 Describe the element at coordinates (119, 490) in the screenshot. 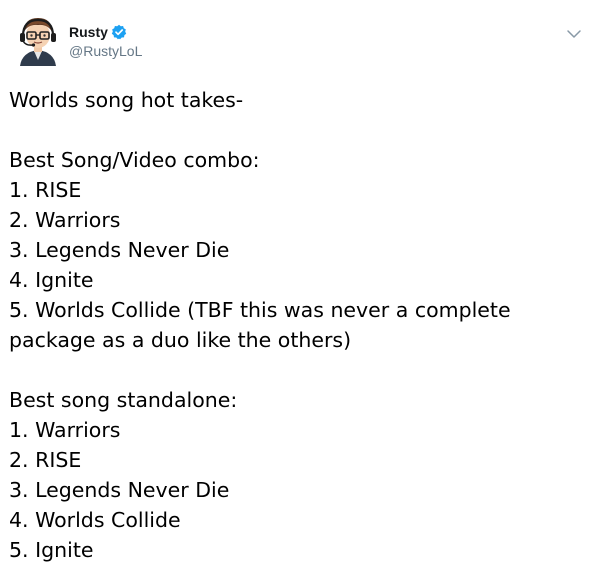

I see `standalone-item: 3. Legends Never Die` at that location.